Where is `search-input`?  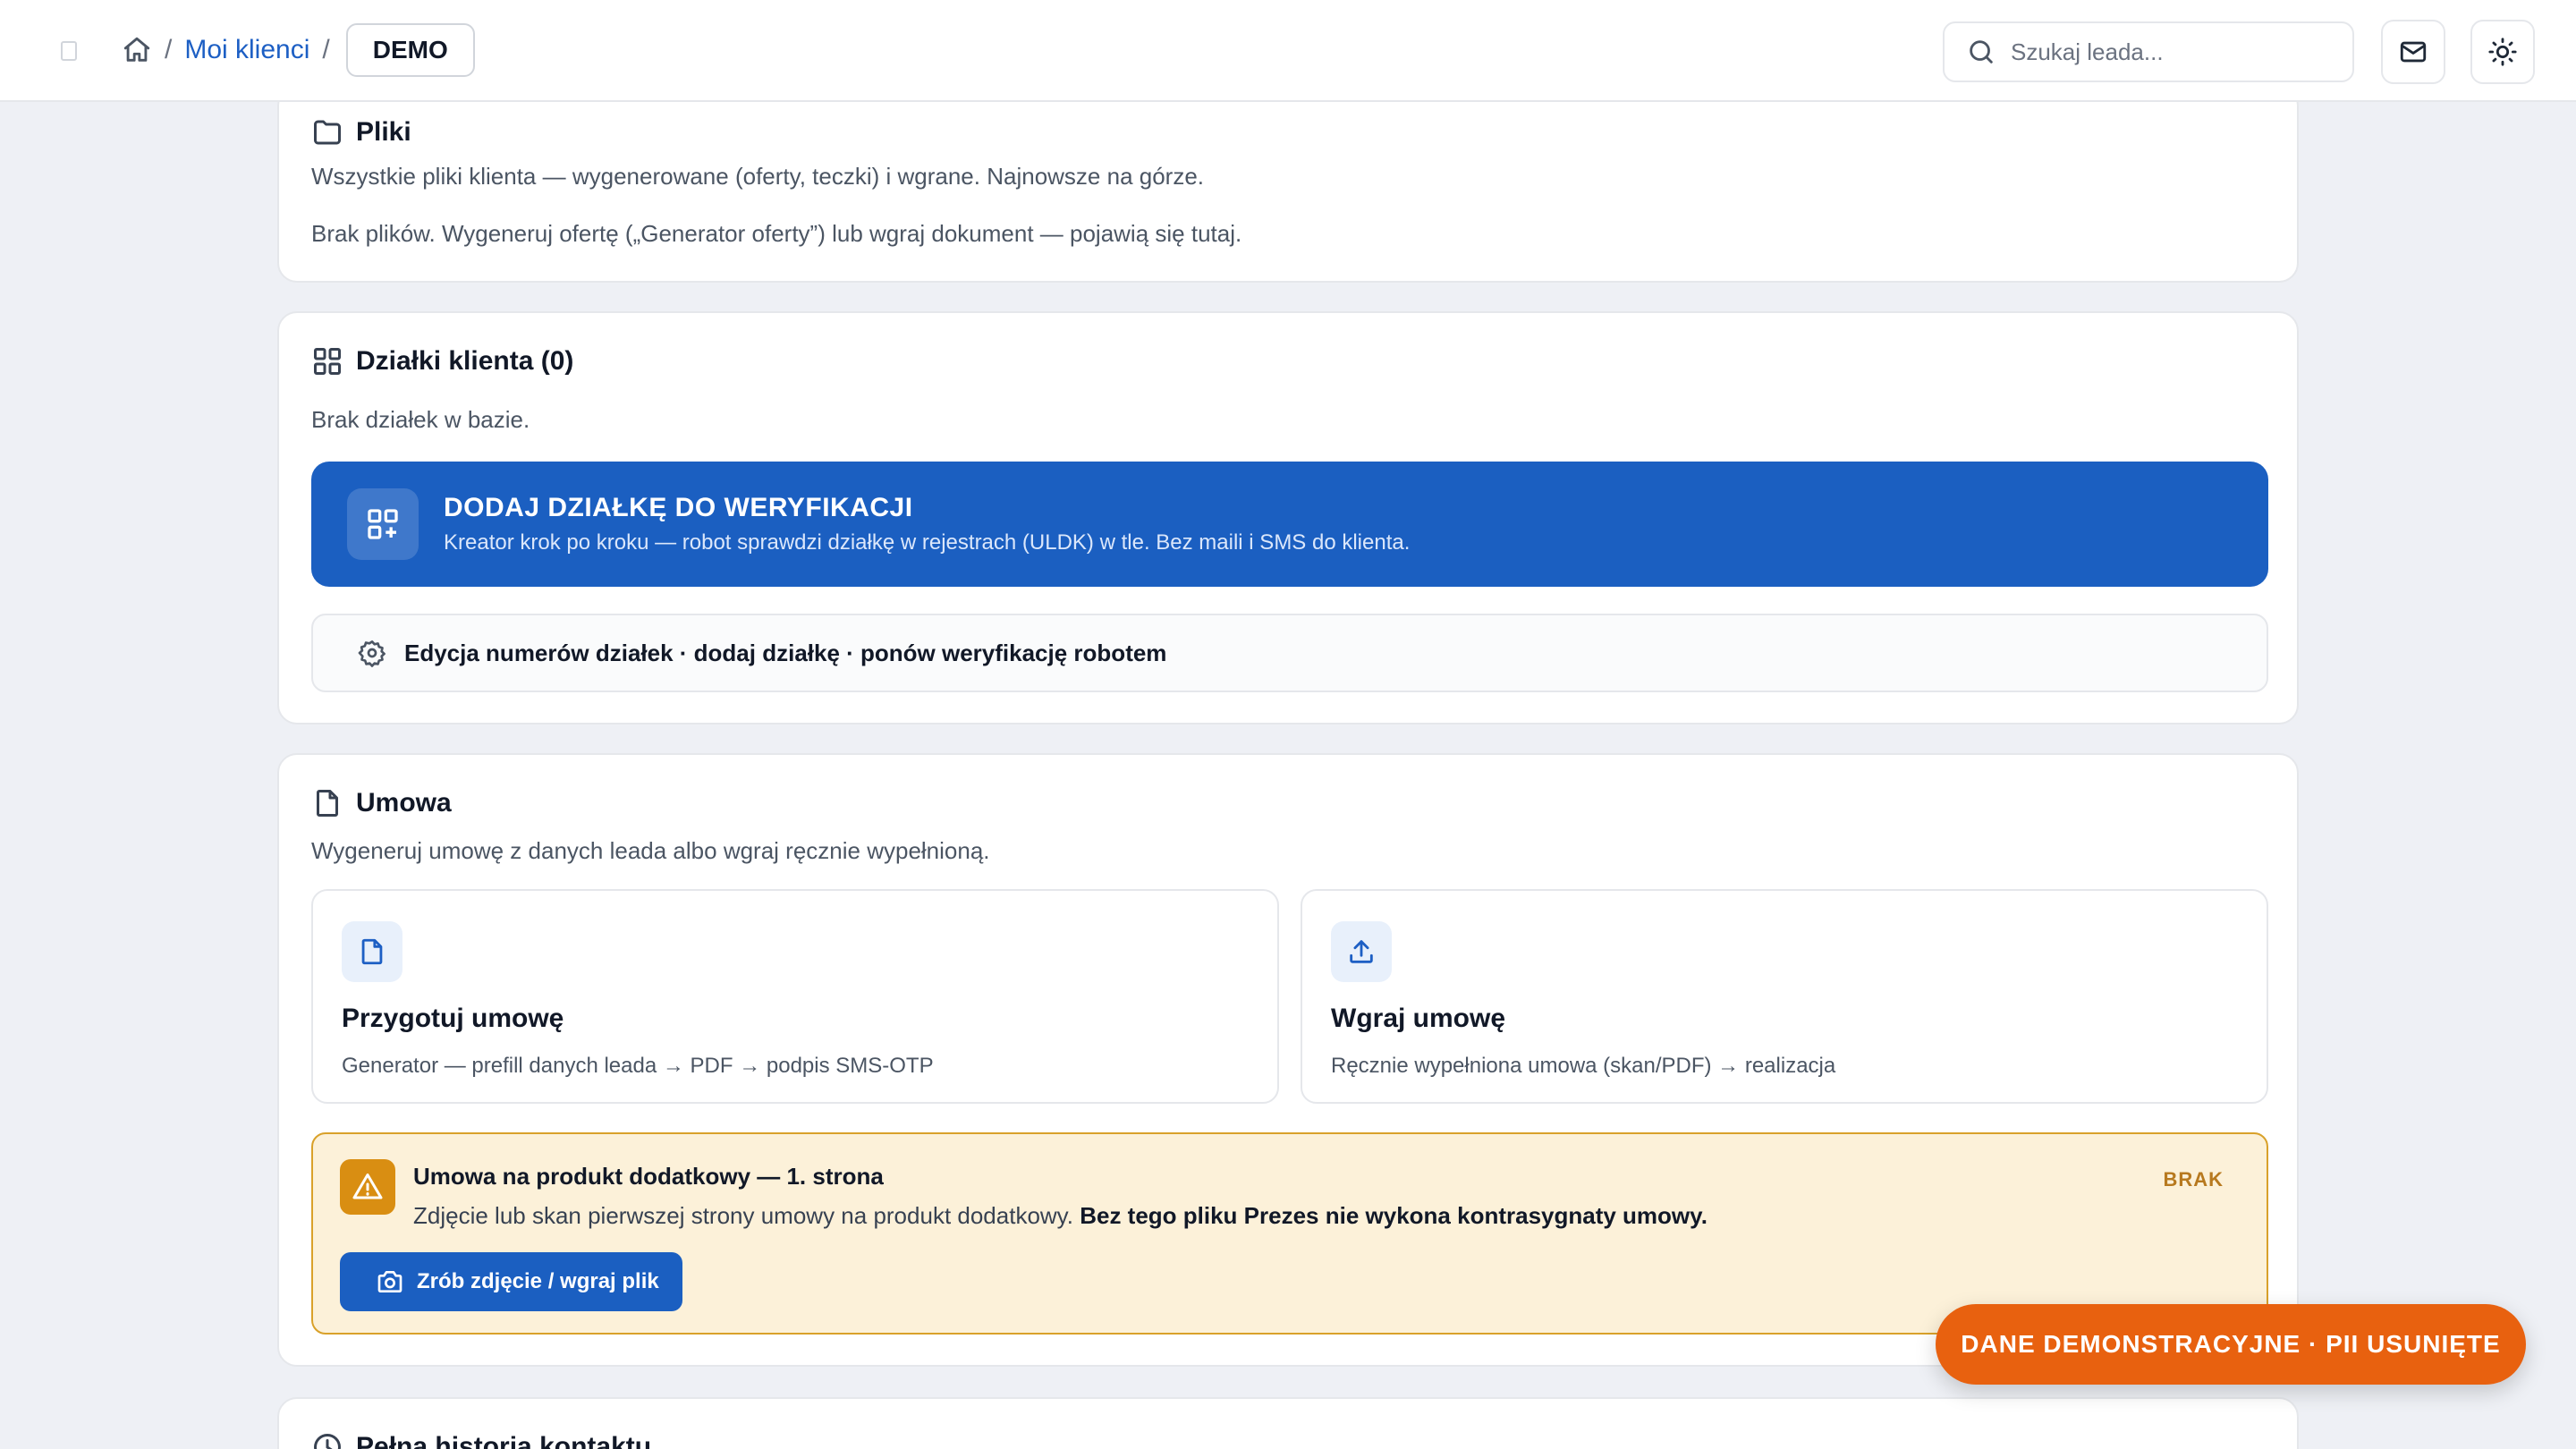 search-input is located at coordinates (2172, 52).